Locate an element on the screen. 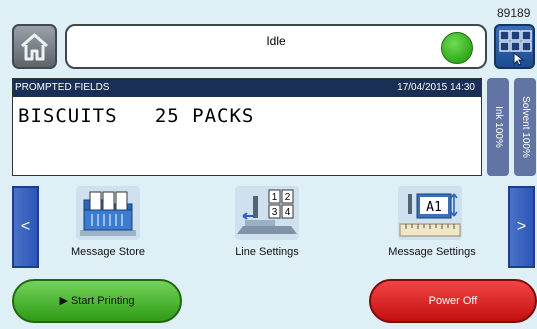 Image resolution: width=537 pixels, height=329 pixels. status-text: Idle is located at coordinates (276, 41).